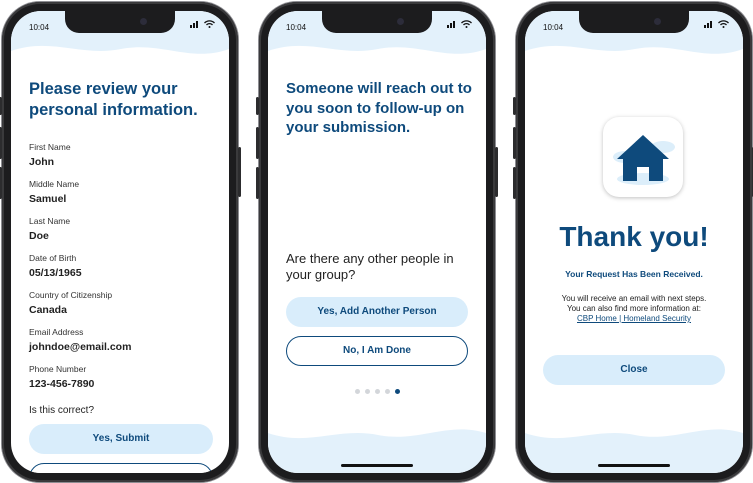 The height and width of the screenshot is (483, 753). What do you see at coordinates (55, 273) in the screenshot?
I see `field-value: 05/13/1965` at bounding box center [55, 273].